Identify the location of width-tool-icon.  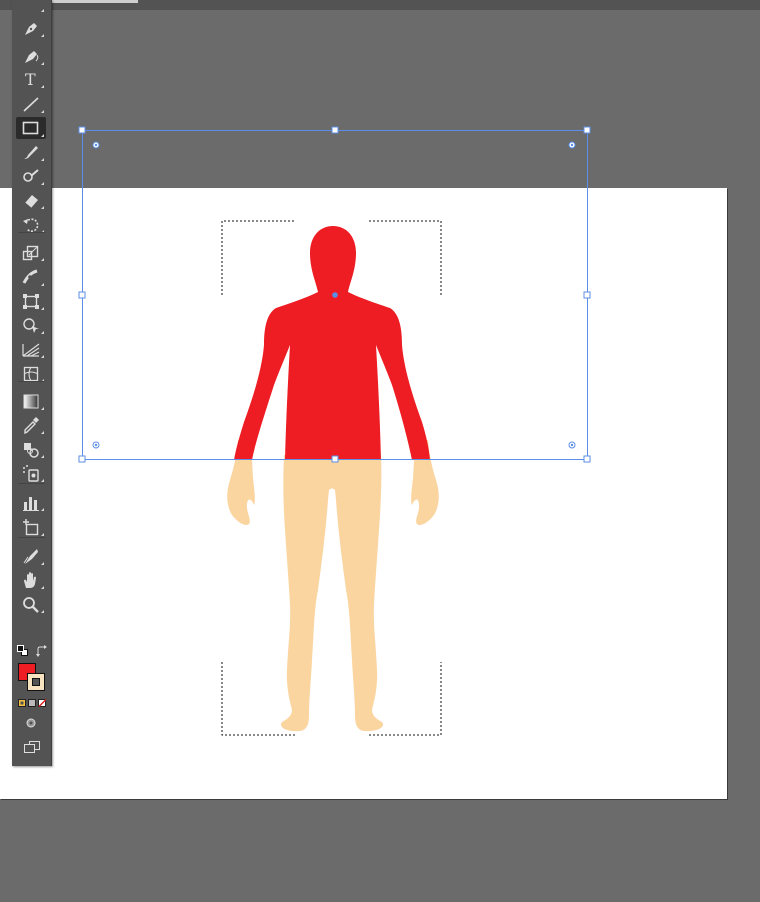
(30, 276).